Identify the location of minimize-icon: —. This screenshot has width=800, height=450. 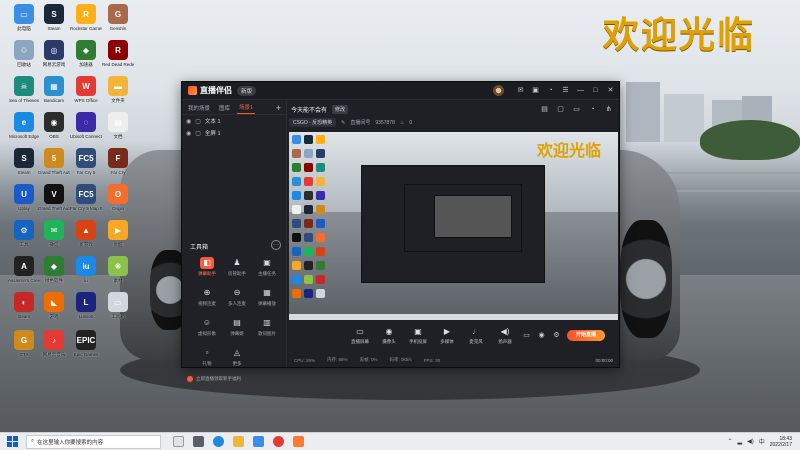
(580, 90).